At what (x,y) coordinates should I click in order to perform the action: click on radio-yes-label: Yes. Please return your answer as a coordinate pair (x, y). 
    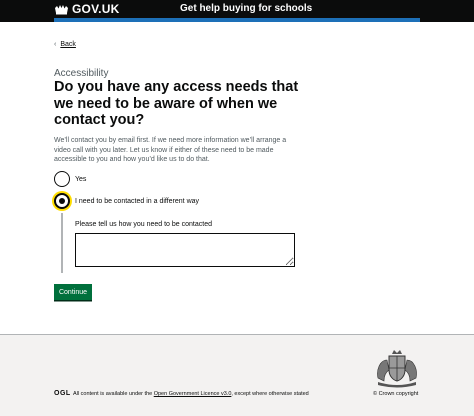
    Looking at the image, I should click on (81, 179).